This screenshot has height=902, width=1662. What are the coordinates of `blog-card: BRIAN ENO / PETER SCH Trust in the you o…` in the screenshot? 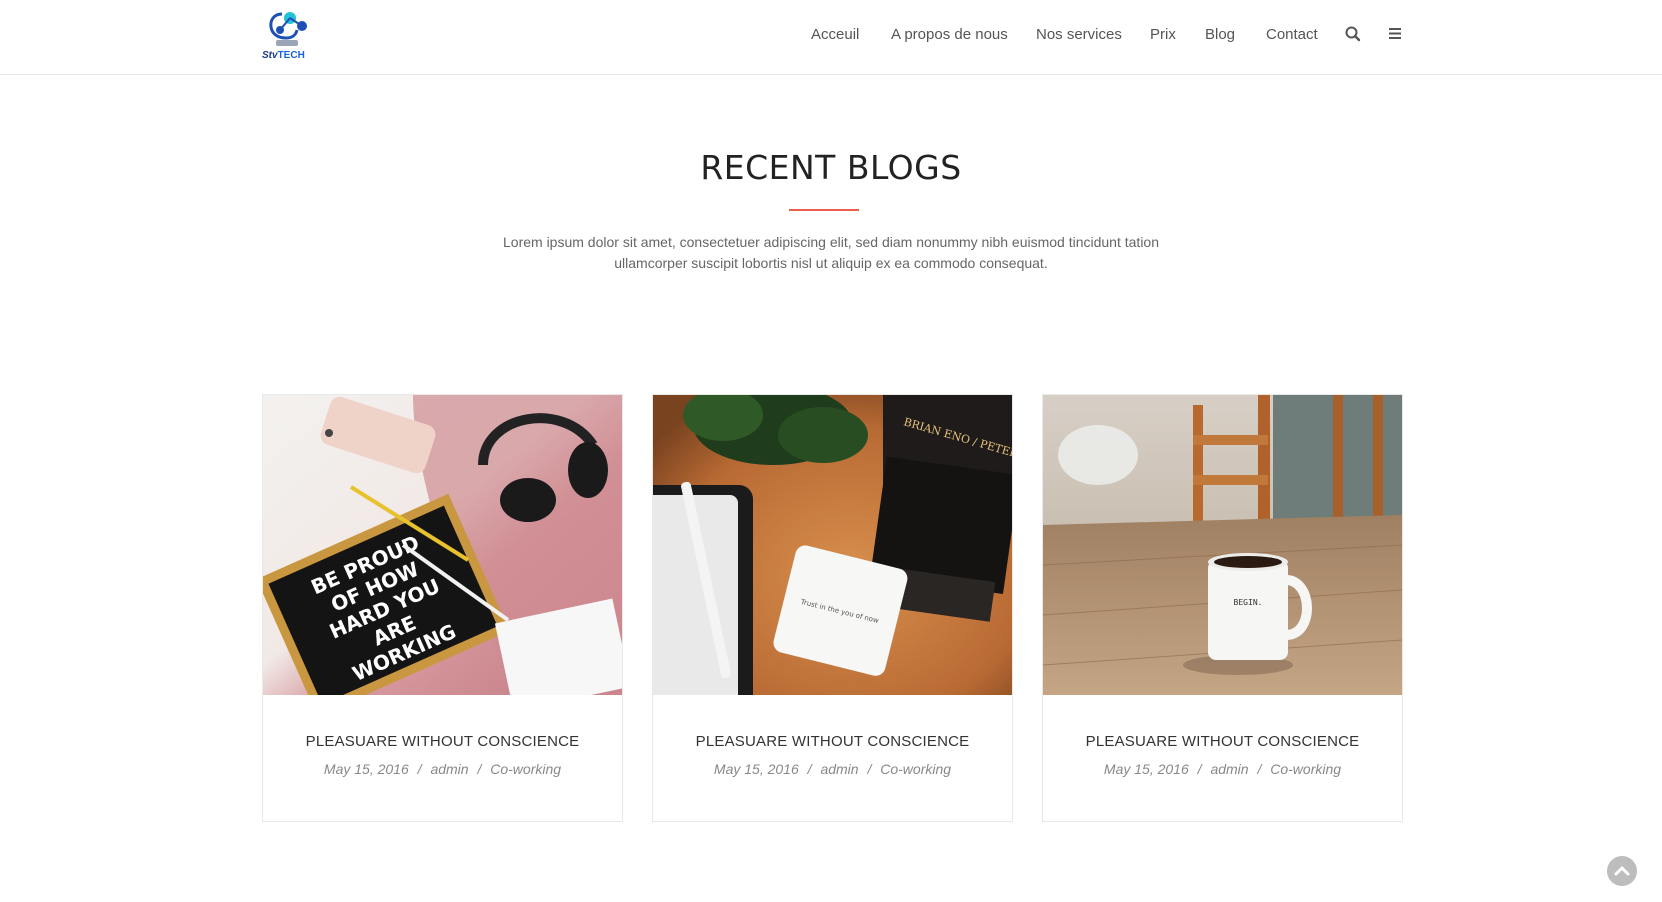 It's located at (832, 608).